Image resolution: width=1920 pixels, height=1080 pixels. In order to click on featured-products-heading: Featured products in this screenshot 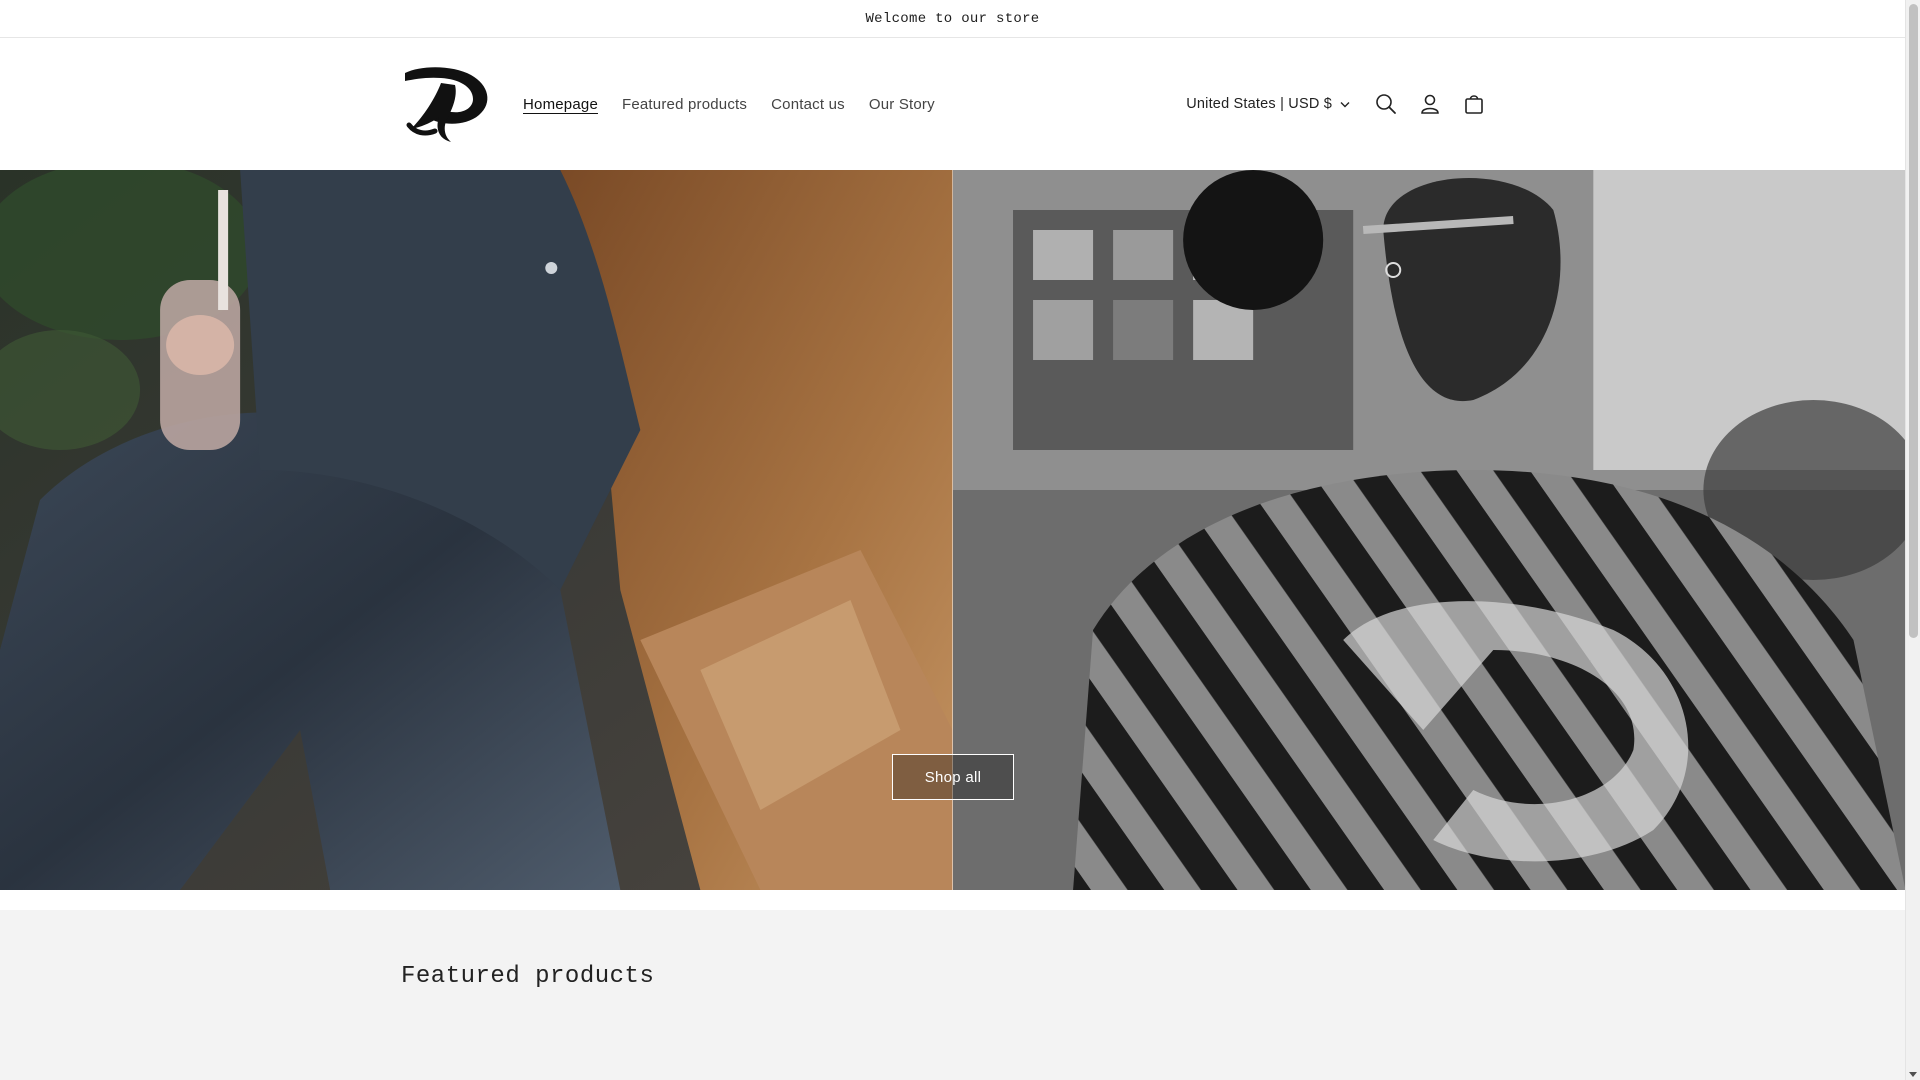, I will do `click(528, 976)`.